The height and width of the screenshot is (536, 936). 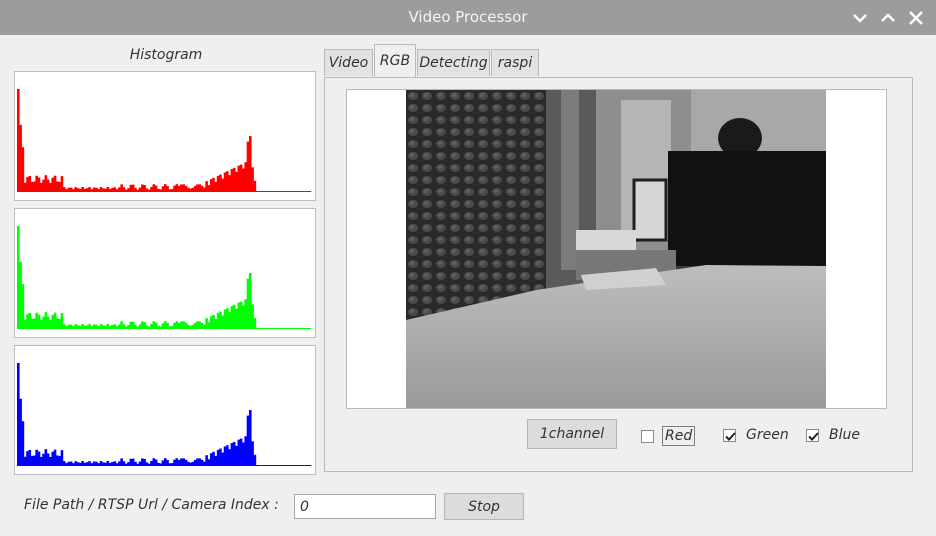 I want to click on blue-checkbox: Blue, so click(x=834, y=435).